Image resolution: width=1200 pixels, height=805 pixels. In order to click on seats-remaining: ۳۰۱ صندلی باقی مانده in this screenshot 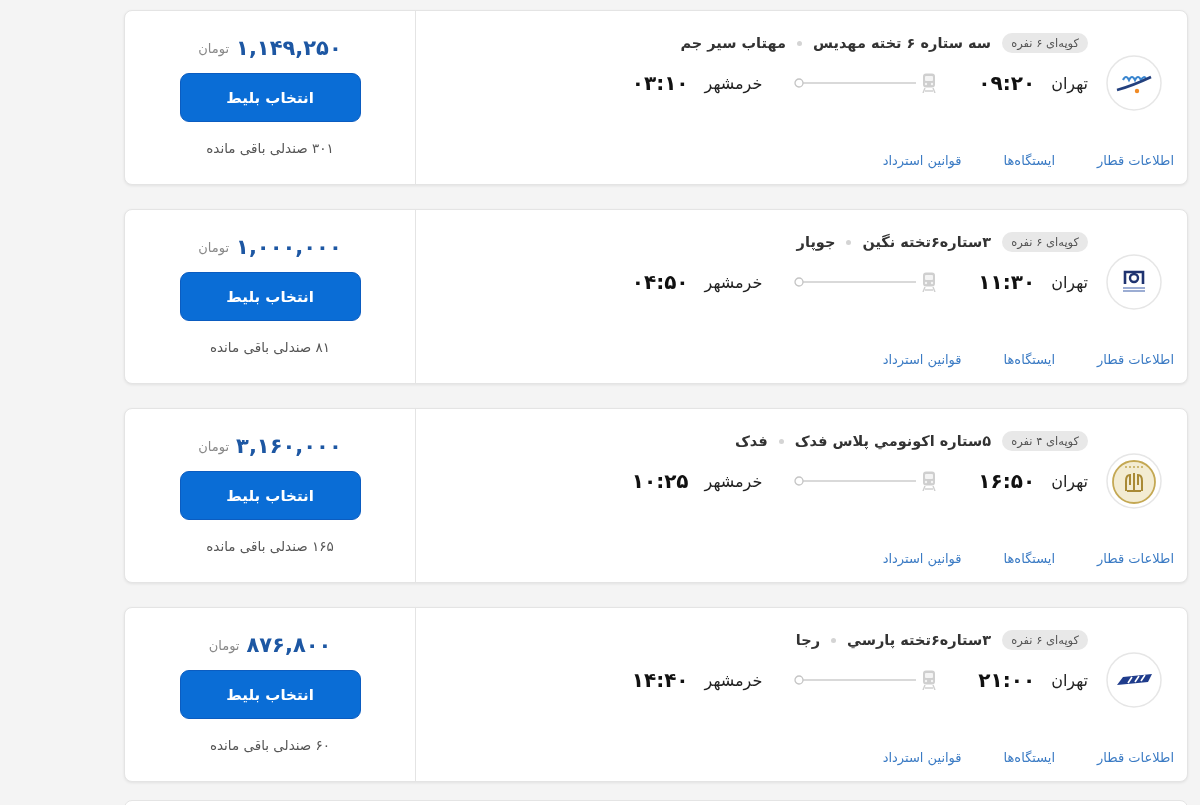, I will do `click(270, 148)`.